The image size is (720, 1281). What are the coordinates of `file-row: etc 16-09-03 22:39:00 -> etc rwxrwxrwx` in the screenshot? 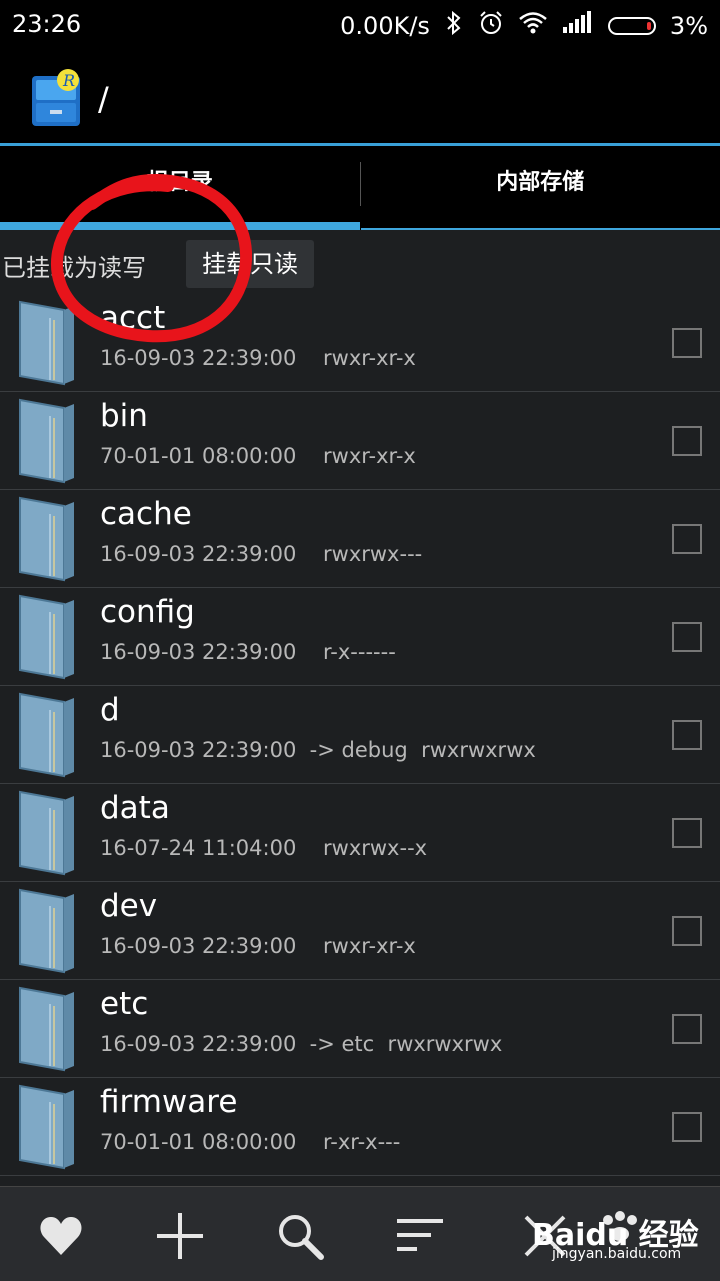 It's located at (360, 1029).